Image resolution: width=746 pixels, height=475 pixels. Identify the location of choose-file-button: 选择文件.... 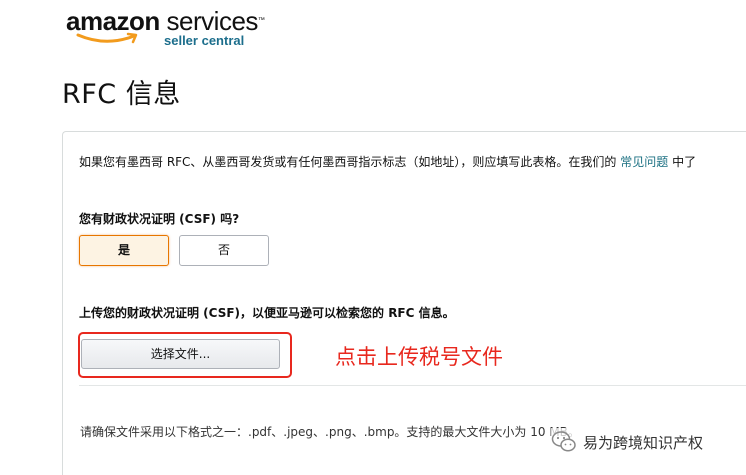
(180, 354).